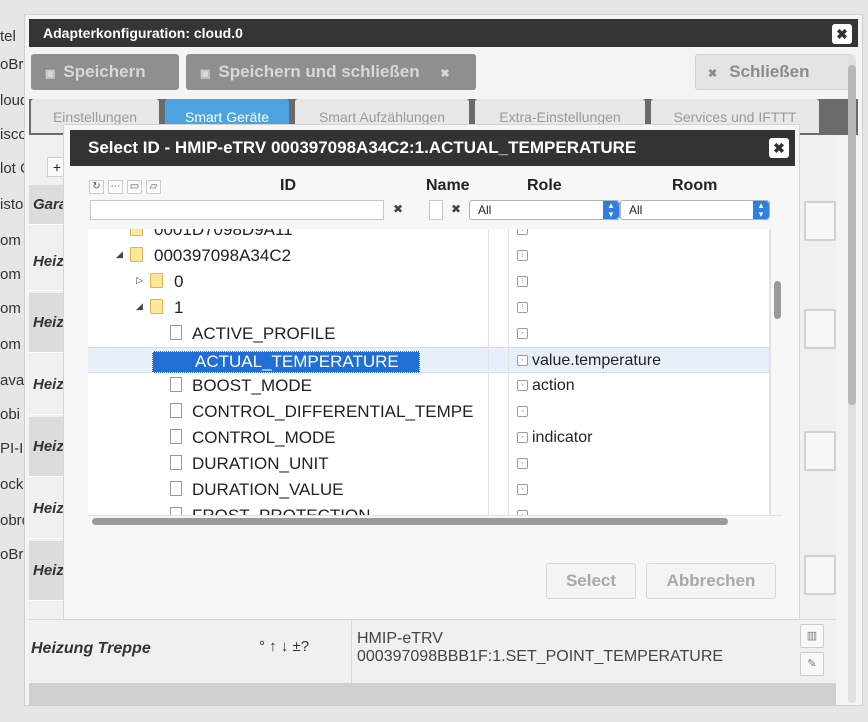 The image size is (868, 722). Describe the element at coordinates (105, 72) in the screenshot. I see `save-button: ▣ Speichern` at that location.